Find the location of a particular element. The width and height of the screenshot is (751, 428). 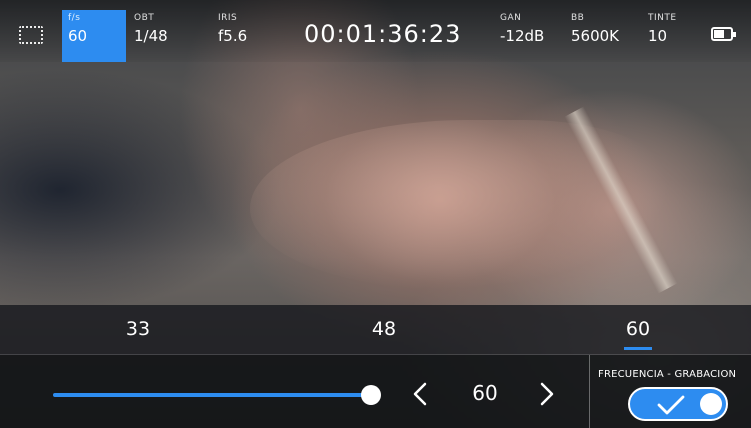

param-value: -12dB is located at coordinates (522, 36).